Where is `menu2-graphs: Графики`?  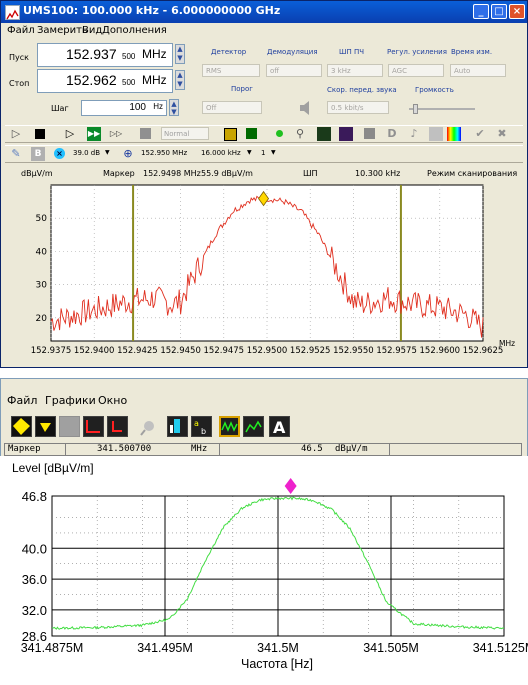 menu2-graphs: Графики is located at coordinates (70, 400).